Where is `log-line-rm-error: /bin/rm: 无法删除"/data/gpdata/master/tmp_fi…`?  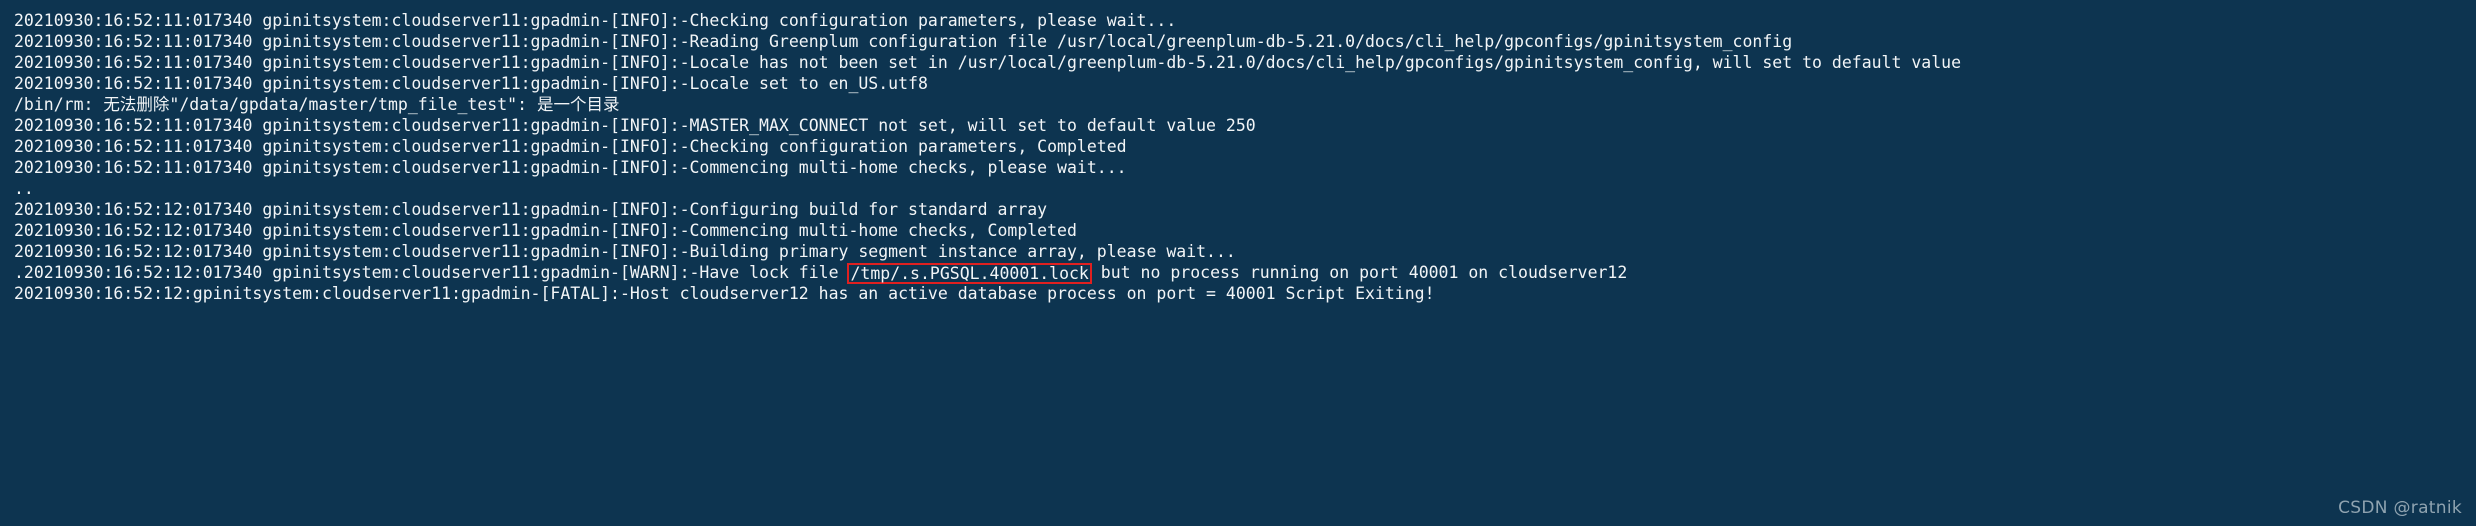
log-line-rm-error: /bin/rm: 无法删除"/data/gpdata/master/tmp_fi… is located at coordinates (317, 104).